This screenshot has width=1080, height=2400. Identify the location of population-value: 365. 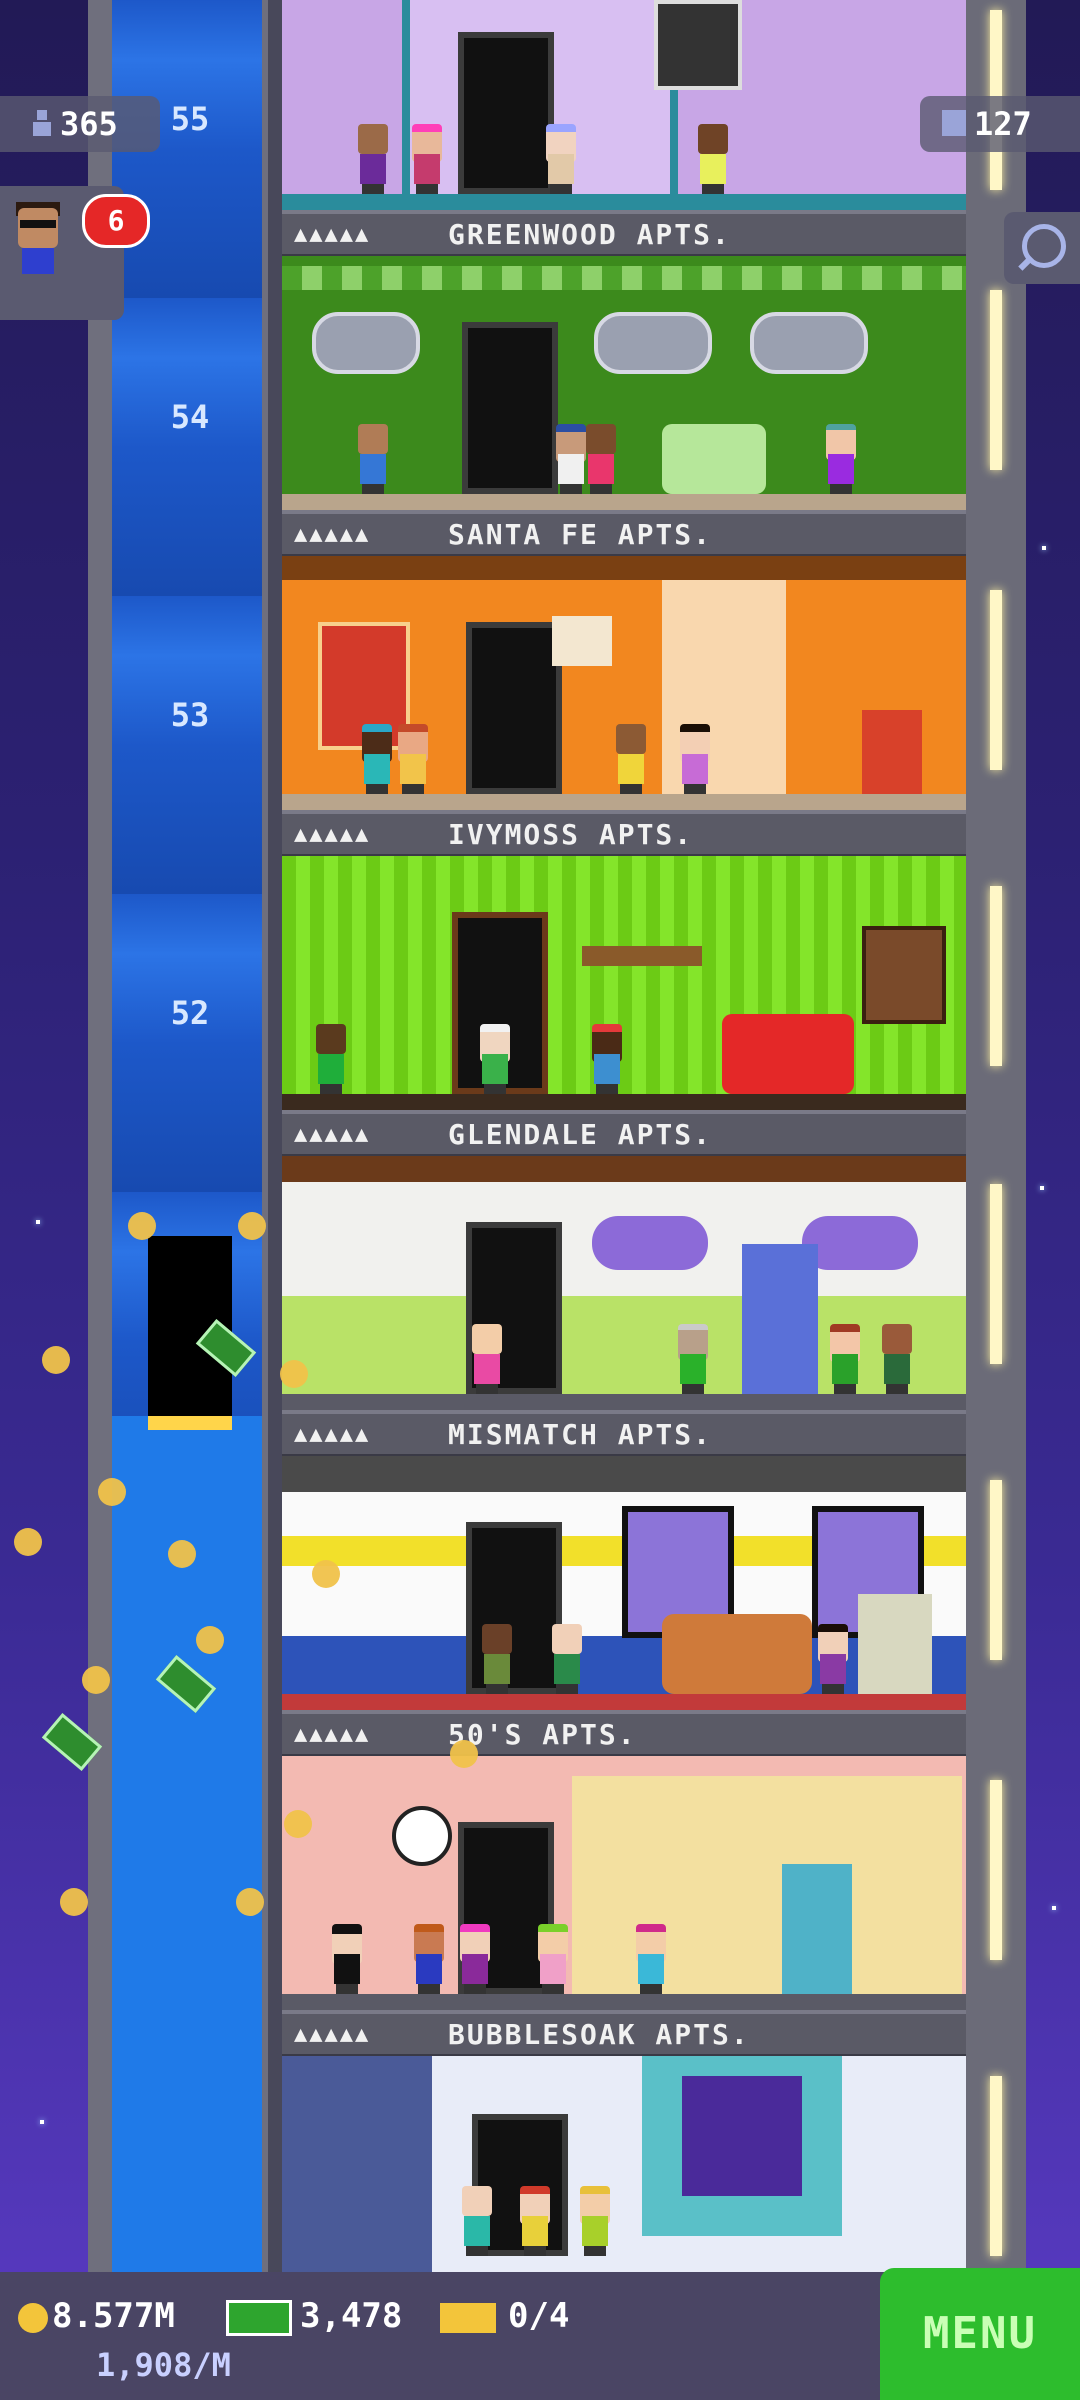
(89, 124).